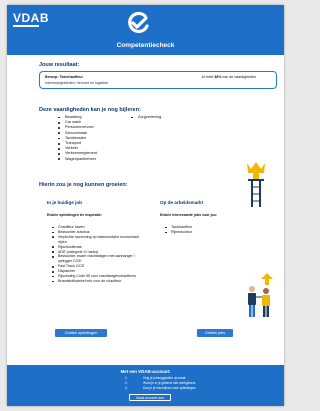 The width and height of the screenshot is (320, 411). Describe the element at coordinates (77, 159) in the screenshot. I see `skill-item: Wagenparkbeheer` at that location.